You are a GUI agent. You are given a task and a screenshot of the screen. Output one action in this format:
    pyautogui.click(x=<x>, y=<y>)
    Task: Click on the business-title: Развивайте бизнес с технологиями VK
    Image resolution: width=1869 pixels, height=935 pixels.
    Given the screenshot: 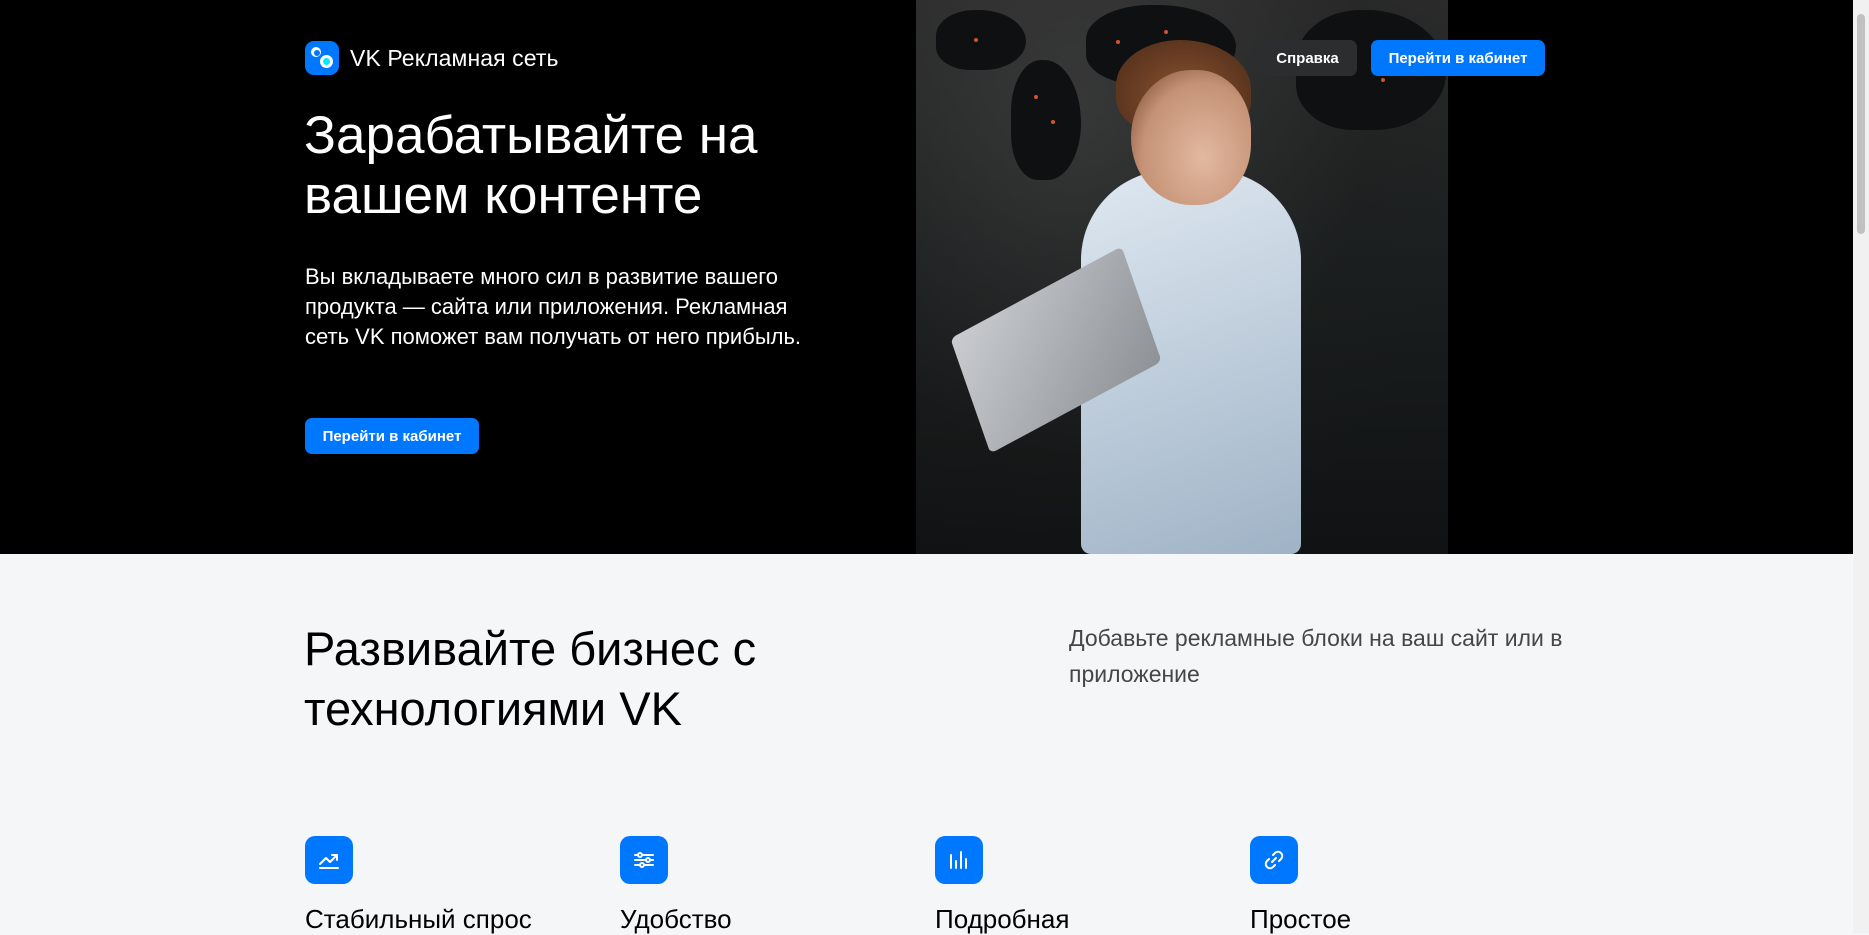 What is the action you would take?
    pyautogui.click(x=530, y=678)
    